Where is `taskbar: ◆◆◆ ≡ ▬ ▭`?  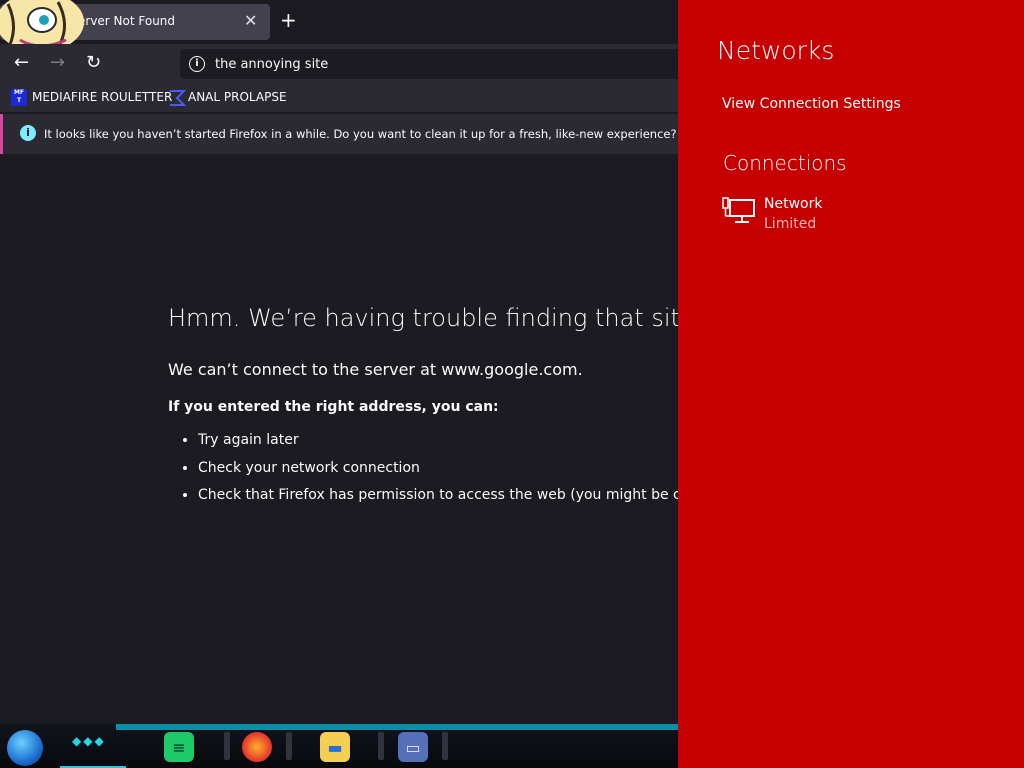 taskbar: ◆◆◆ ≡ ▬ ▭ is located at coordinates (339, 746).